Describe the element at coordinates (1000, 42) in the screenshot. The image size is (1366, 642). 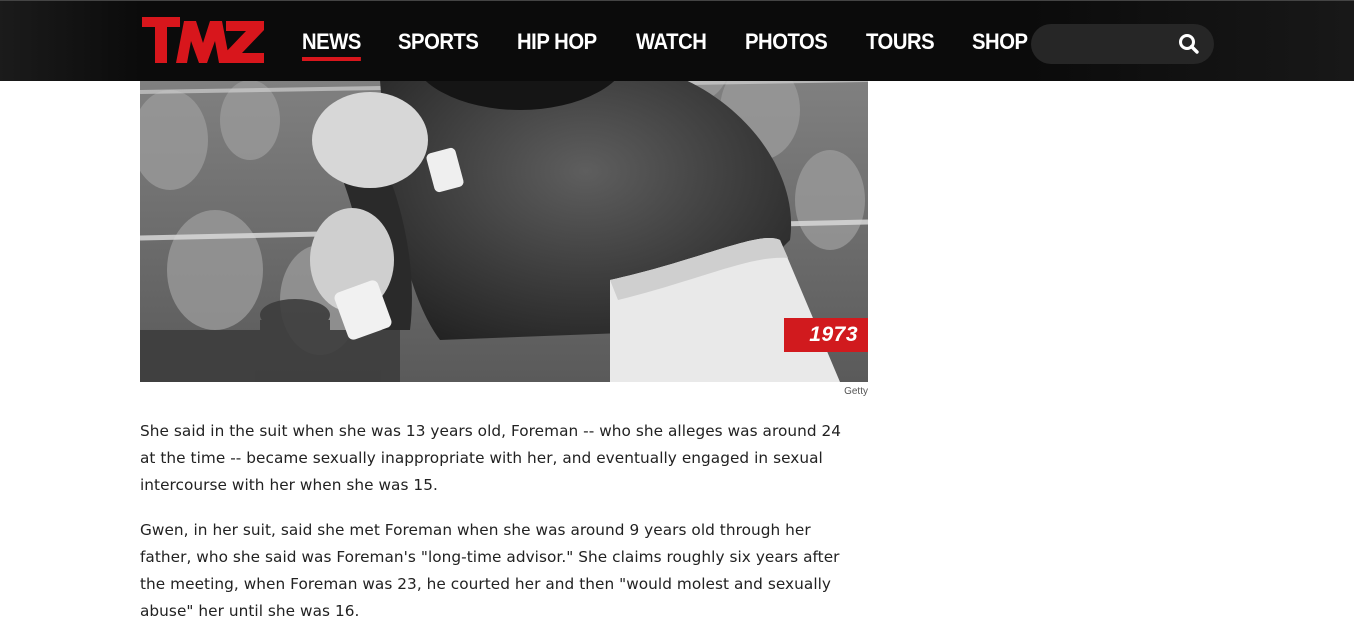
I see `nav-item-shop: SHOP` at that location.